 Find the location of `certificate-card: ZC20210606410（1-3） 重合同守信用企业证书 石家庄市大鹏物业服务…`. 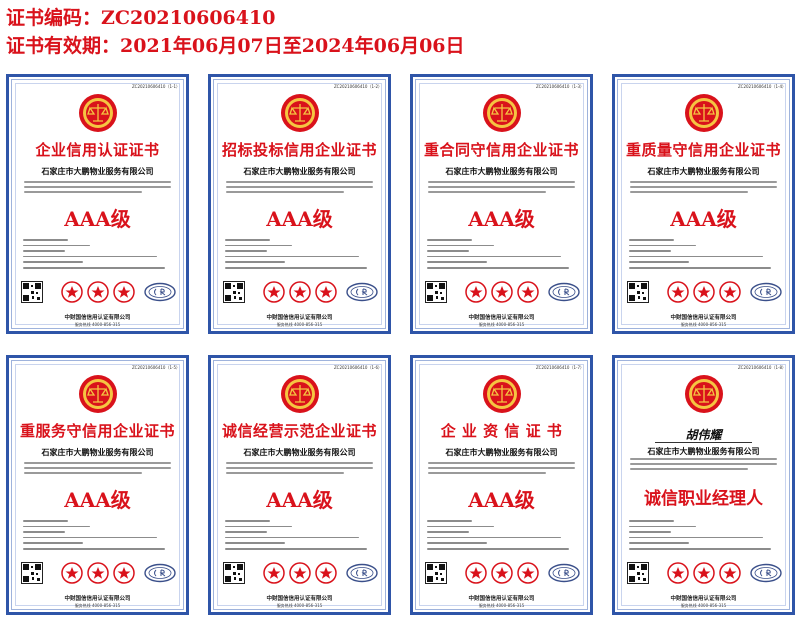

certificate-card: ZC20210606410（1-3） 重合同守信用企业证书 石家庄市大鹏物业服务… is located at coordinates (501, 204).